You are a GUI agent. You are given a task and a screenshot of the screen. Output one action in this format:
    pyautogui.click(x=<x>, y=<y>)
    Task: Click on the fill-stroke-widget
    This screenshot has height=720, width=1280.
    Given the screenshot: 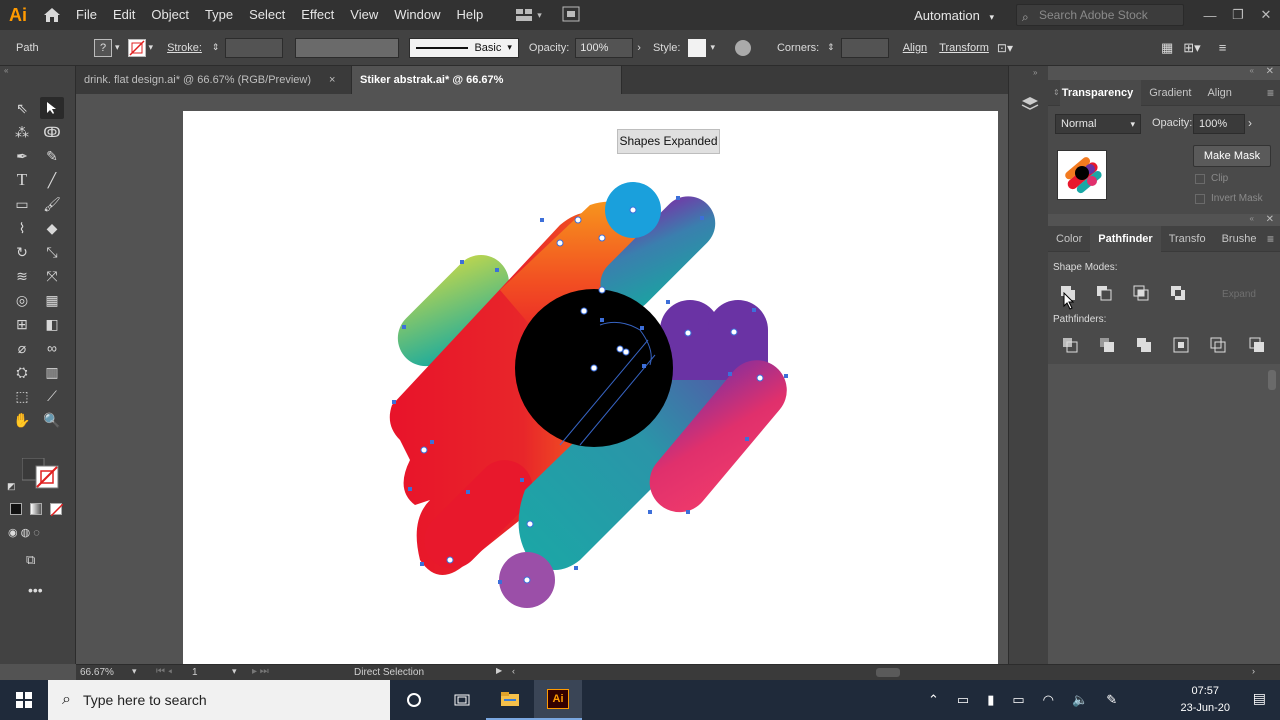 What is the action you would take?
    pyautogui.click(x=40, y=475)
    